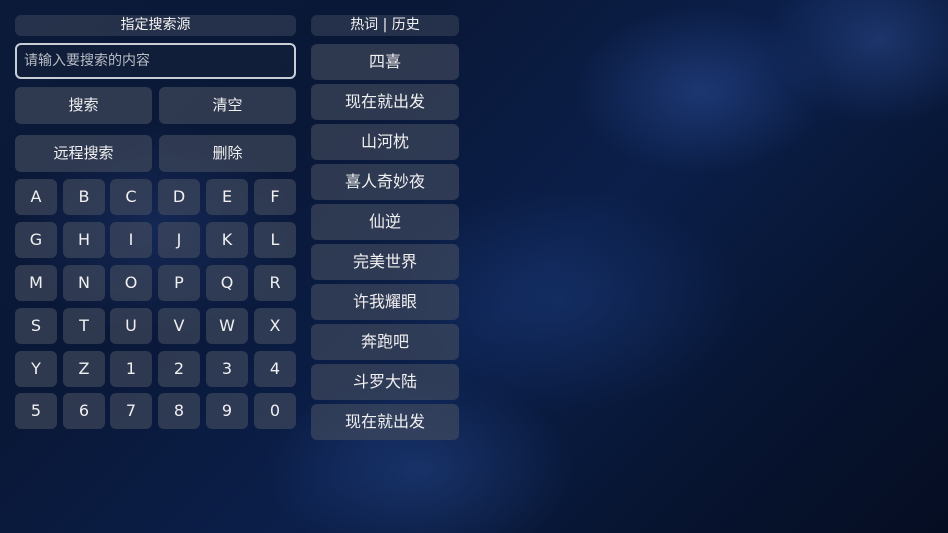  What do you see at coordinates (131, 411) in the screenshot?
I see `key-7: 7` at bounding box center [131, 411].